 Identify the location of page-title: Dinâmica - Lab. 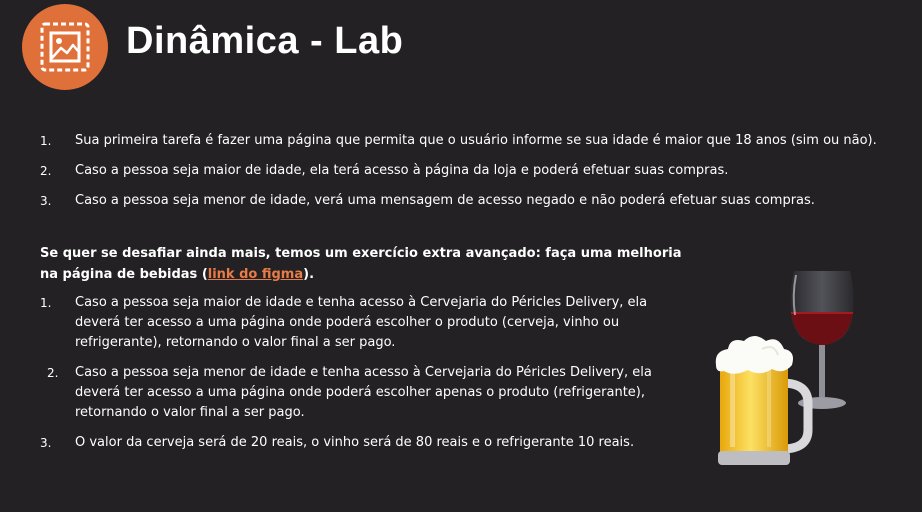
(265, 41).